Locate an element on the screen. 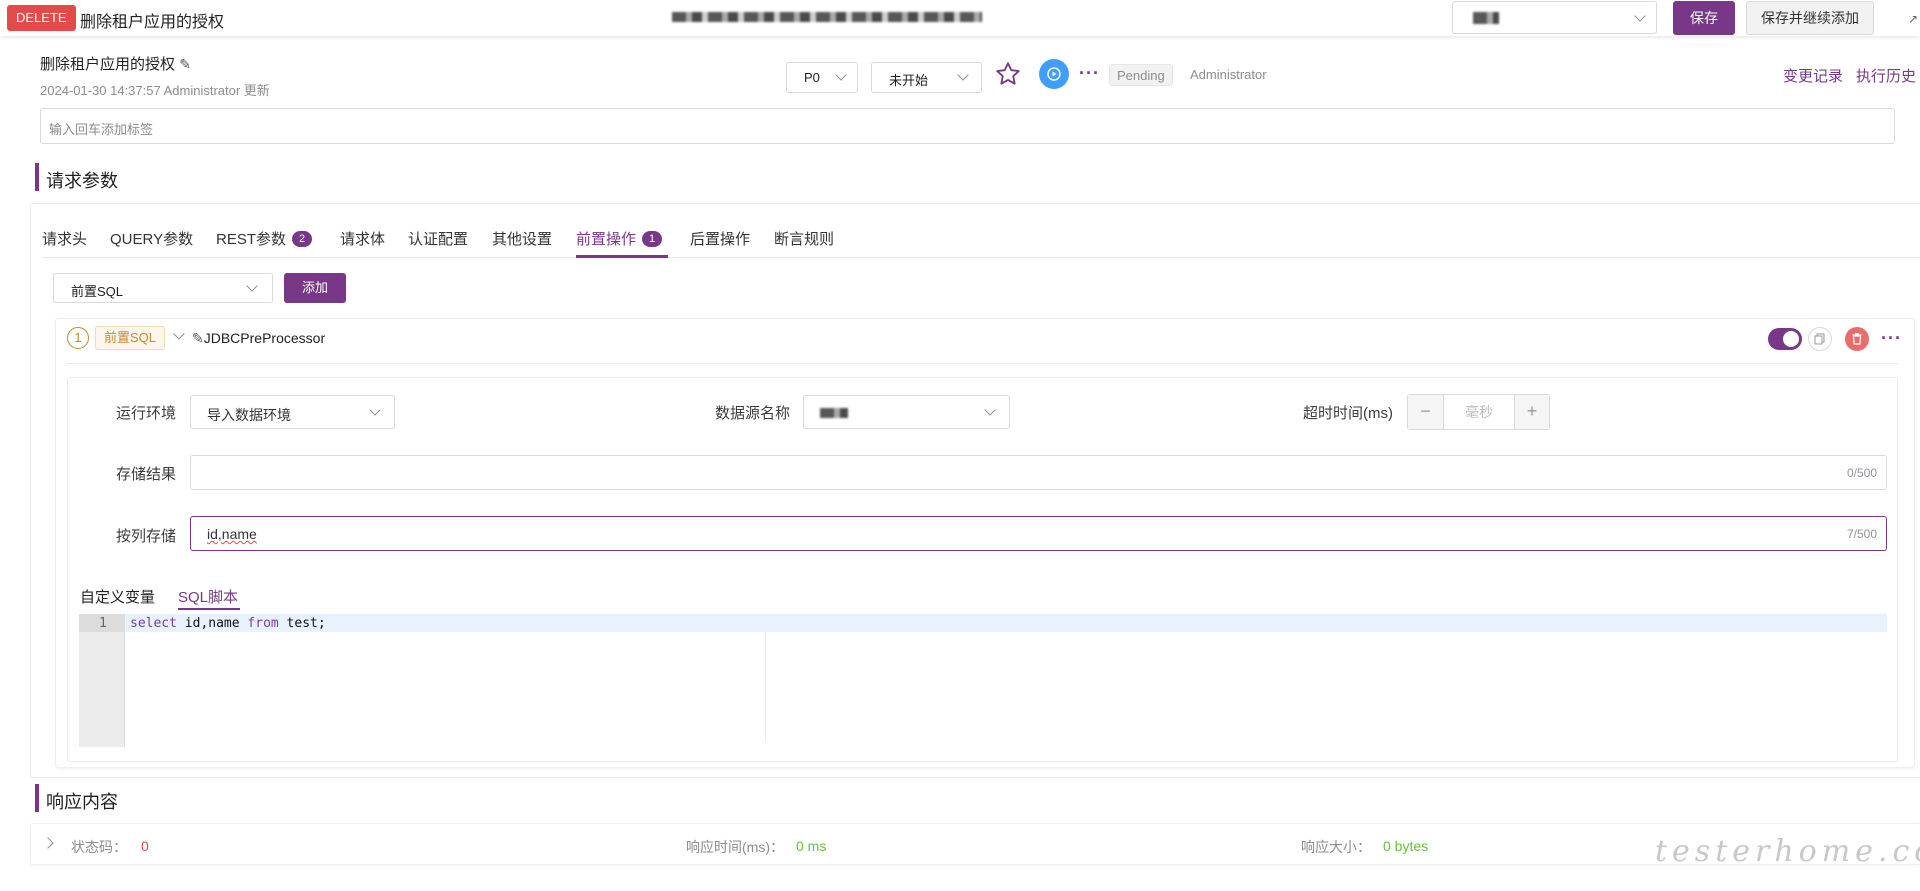 The height and width of the screenshot is (891, 1920). store-column-label: 按列存储 is located at coordinates (145, 536).